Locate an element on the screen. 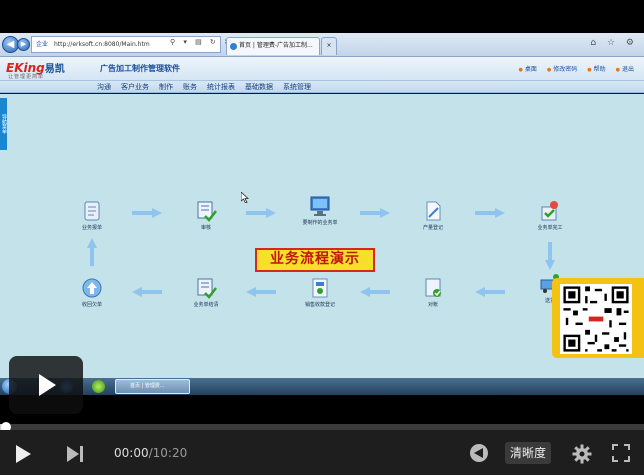  node-business-order: 业务报单 is located at coordinates (92, 215).